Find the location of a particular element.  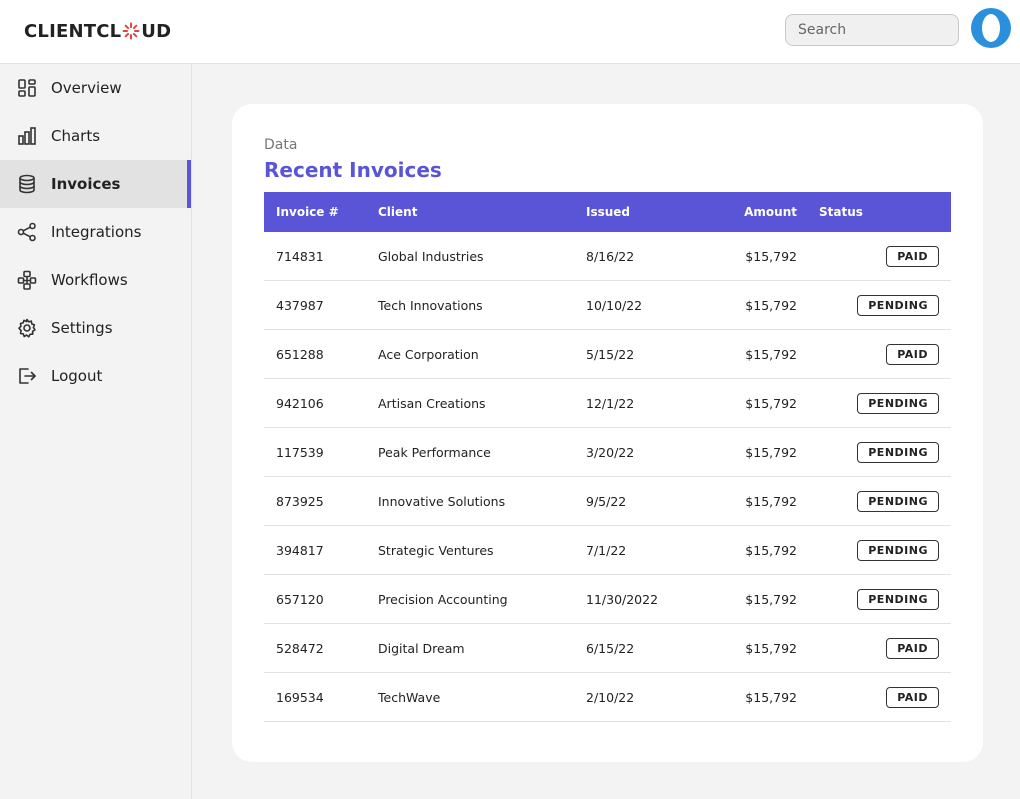

table-row: 528472 Digital Dream 6/15/22 $15,792 PAID is located at coordinates (607, 648).